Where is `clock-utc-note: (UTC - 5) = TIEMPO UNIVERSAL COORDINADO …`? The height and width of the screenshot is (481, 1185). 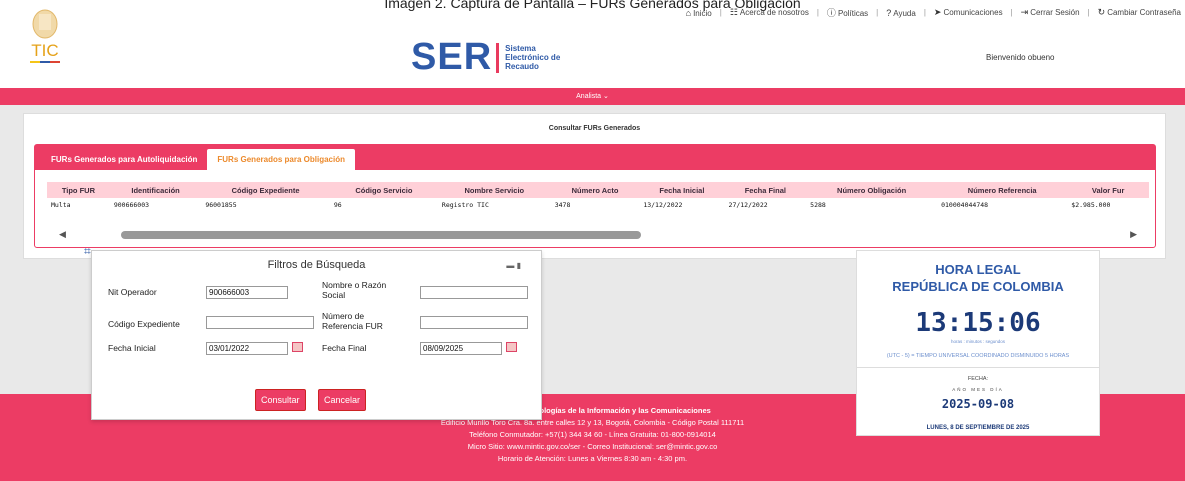 clock-utc-note: (UTC - 5) = TIEMPO UNIVERSAL COORDINADO … is located at coordinates (978, 356).